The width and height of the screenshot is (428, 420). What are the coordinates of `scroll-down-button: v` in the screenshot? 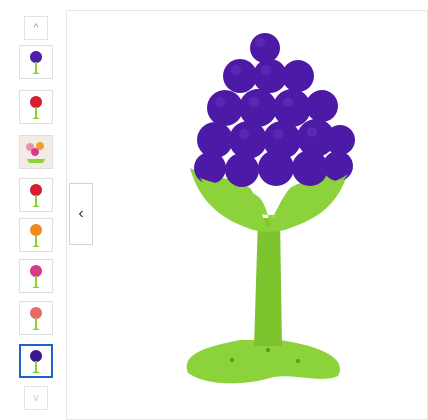 It's located at (36, 398).